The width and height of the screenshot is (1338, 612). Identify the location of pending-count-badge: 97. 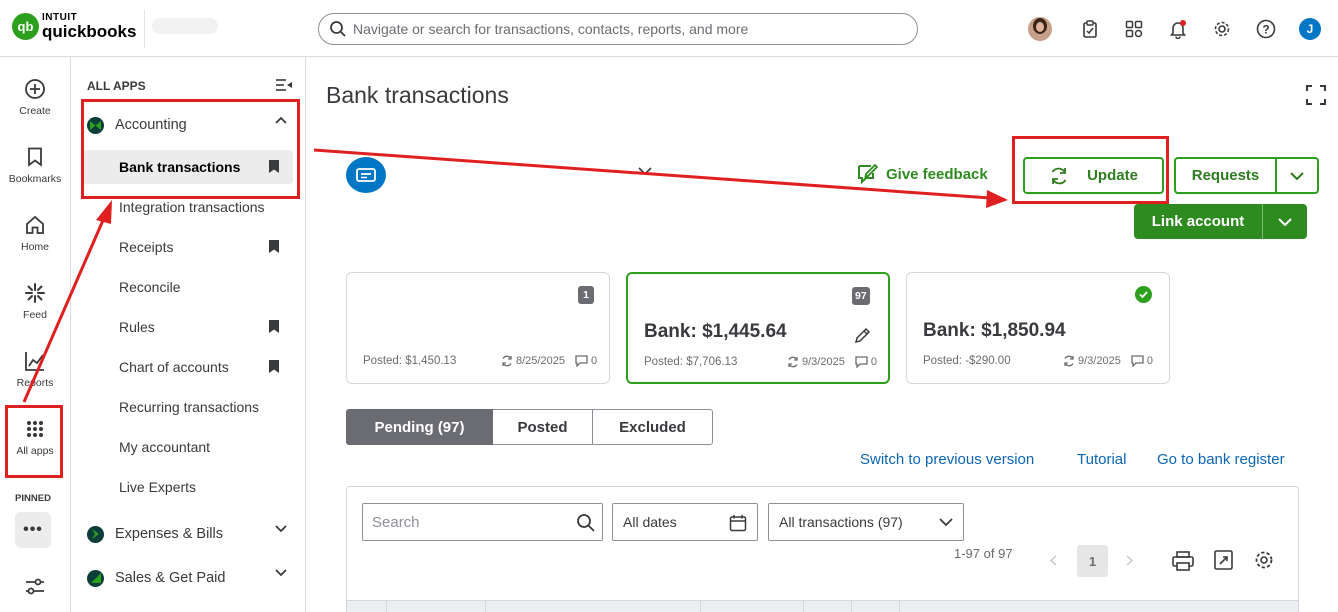
(861, 296).